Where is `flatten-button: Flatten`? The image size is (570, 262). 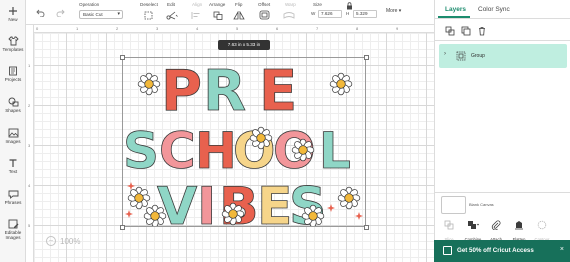
flatten-button: Flatten is located at coordinates (519, 229).